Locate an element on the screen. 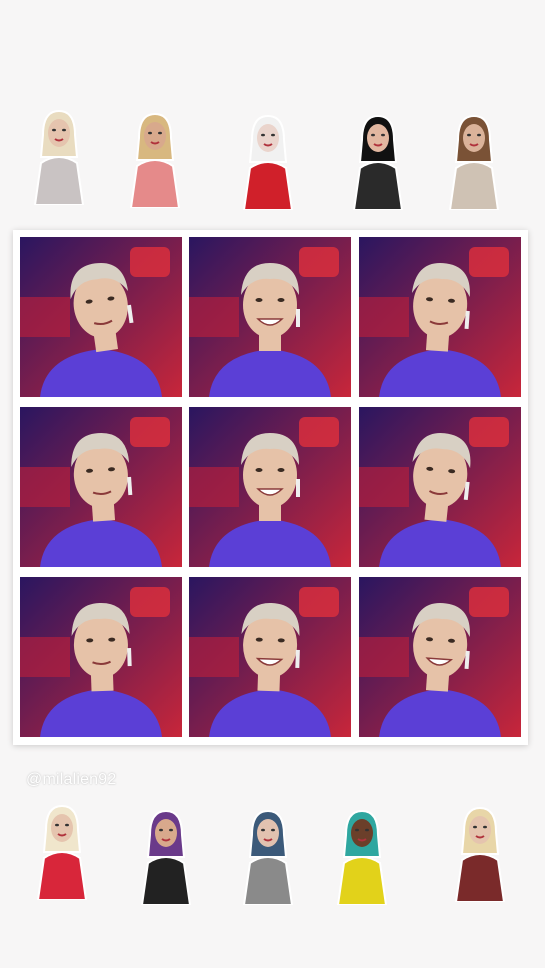 This screenshot has width=545, height=968. collage-photo-r1c2 is located at coordinates (270, 317).